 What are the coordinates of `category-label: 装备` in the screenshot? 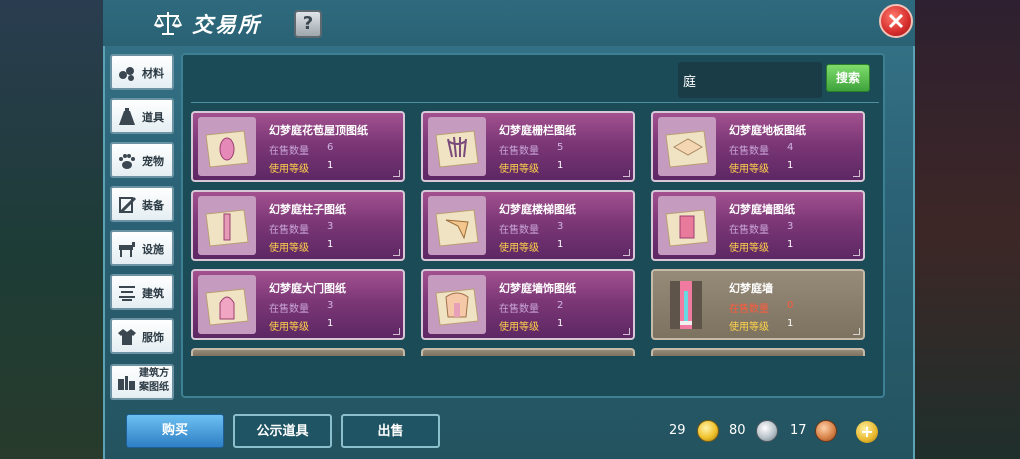 It's located at (153, 205).